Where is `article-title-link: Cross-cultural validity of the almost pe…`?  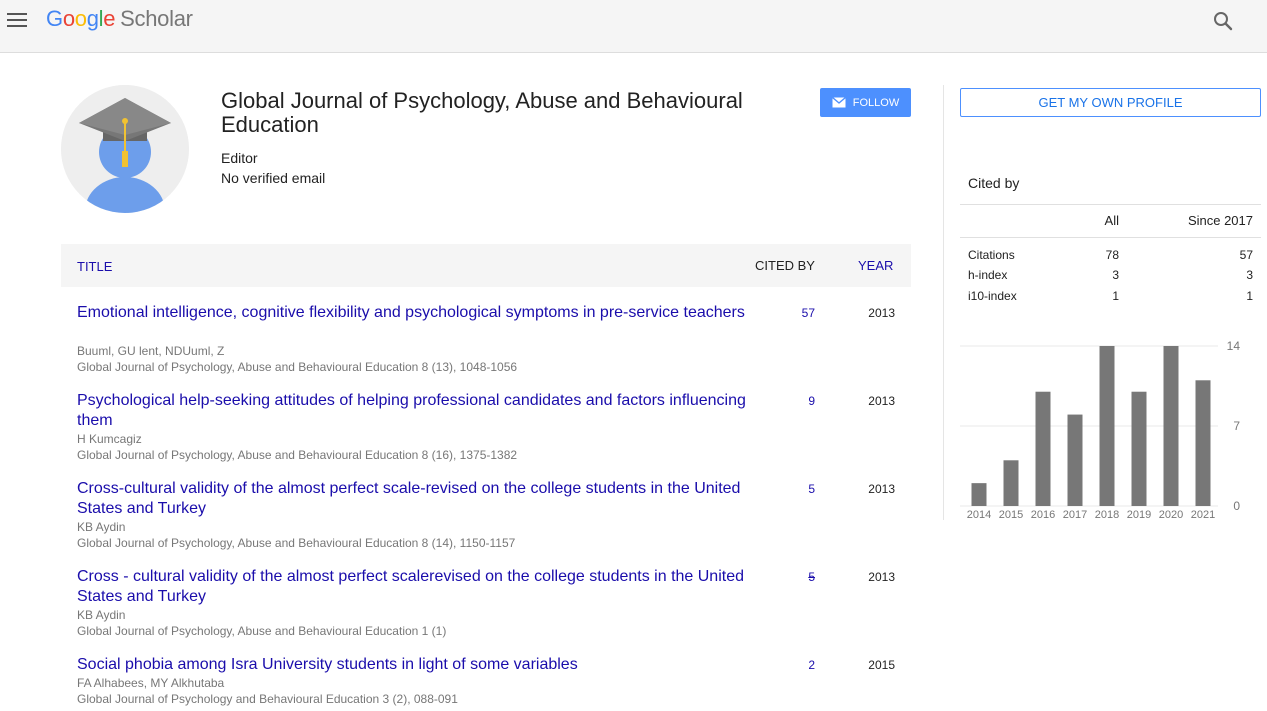 article-title-link: Cross-cultural validity of the almost pe… is located at coordinates (412, 499).